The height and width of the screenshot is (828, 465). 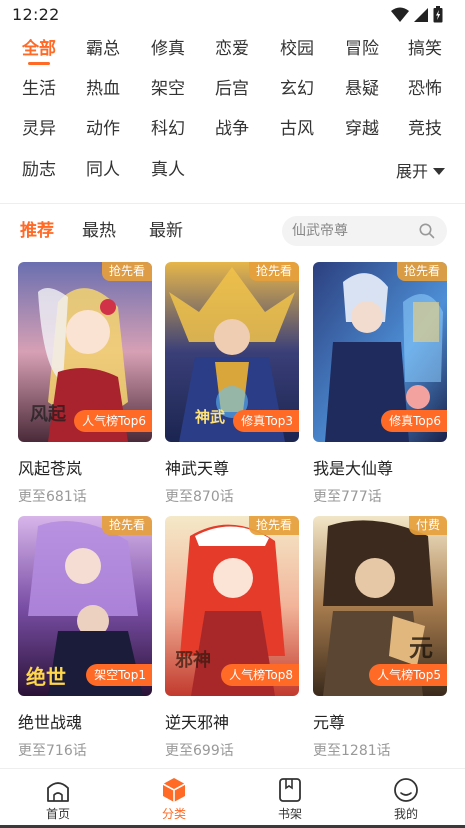 What do you see at coordinates (173, 814) in the screenshot?
I see `nav-label: 分类` at bounding box center [173, 814].